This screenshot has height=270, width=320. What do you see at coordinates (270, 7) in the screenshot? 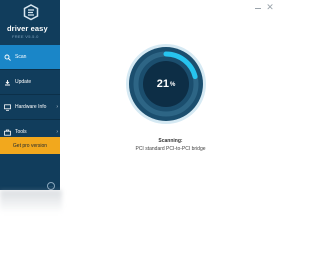
I see `close-button: ✕` at bounding box center [270, 7].